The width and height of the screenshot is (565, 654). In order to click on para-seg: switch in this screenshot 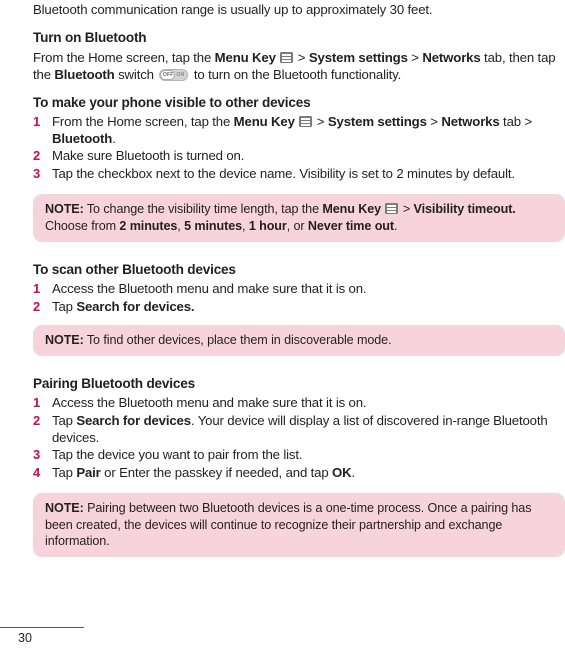, I will do `click(136, 74)`.